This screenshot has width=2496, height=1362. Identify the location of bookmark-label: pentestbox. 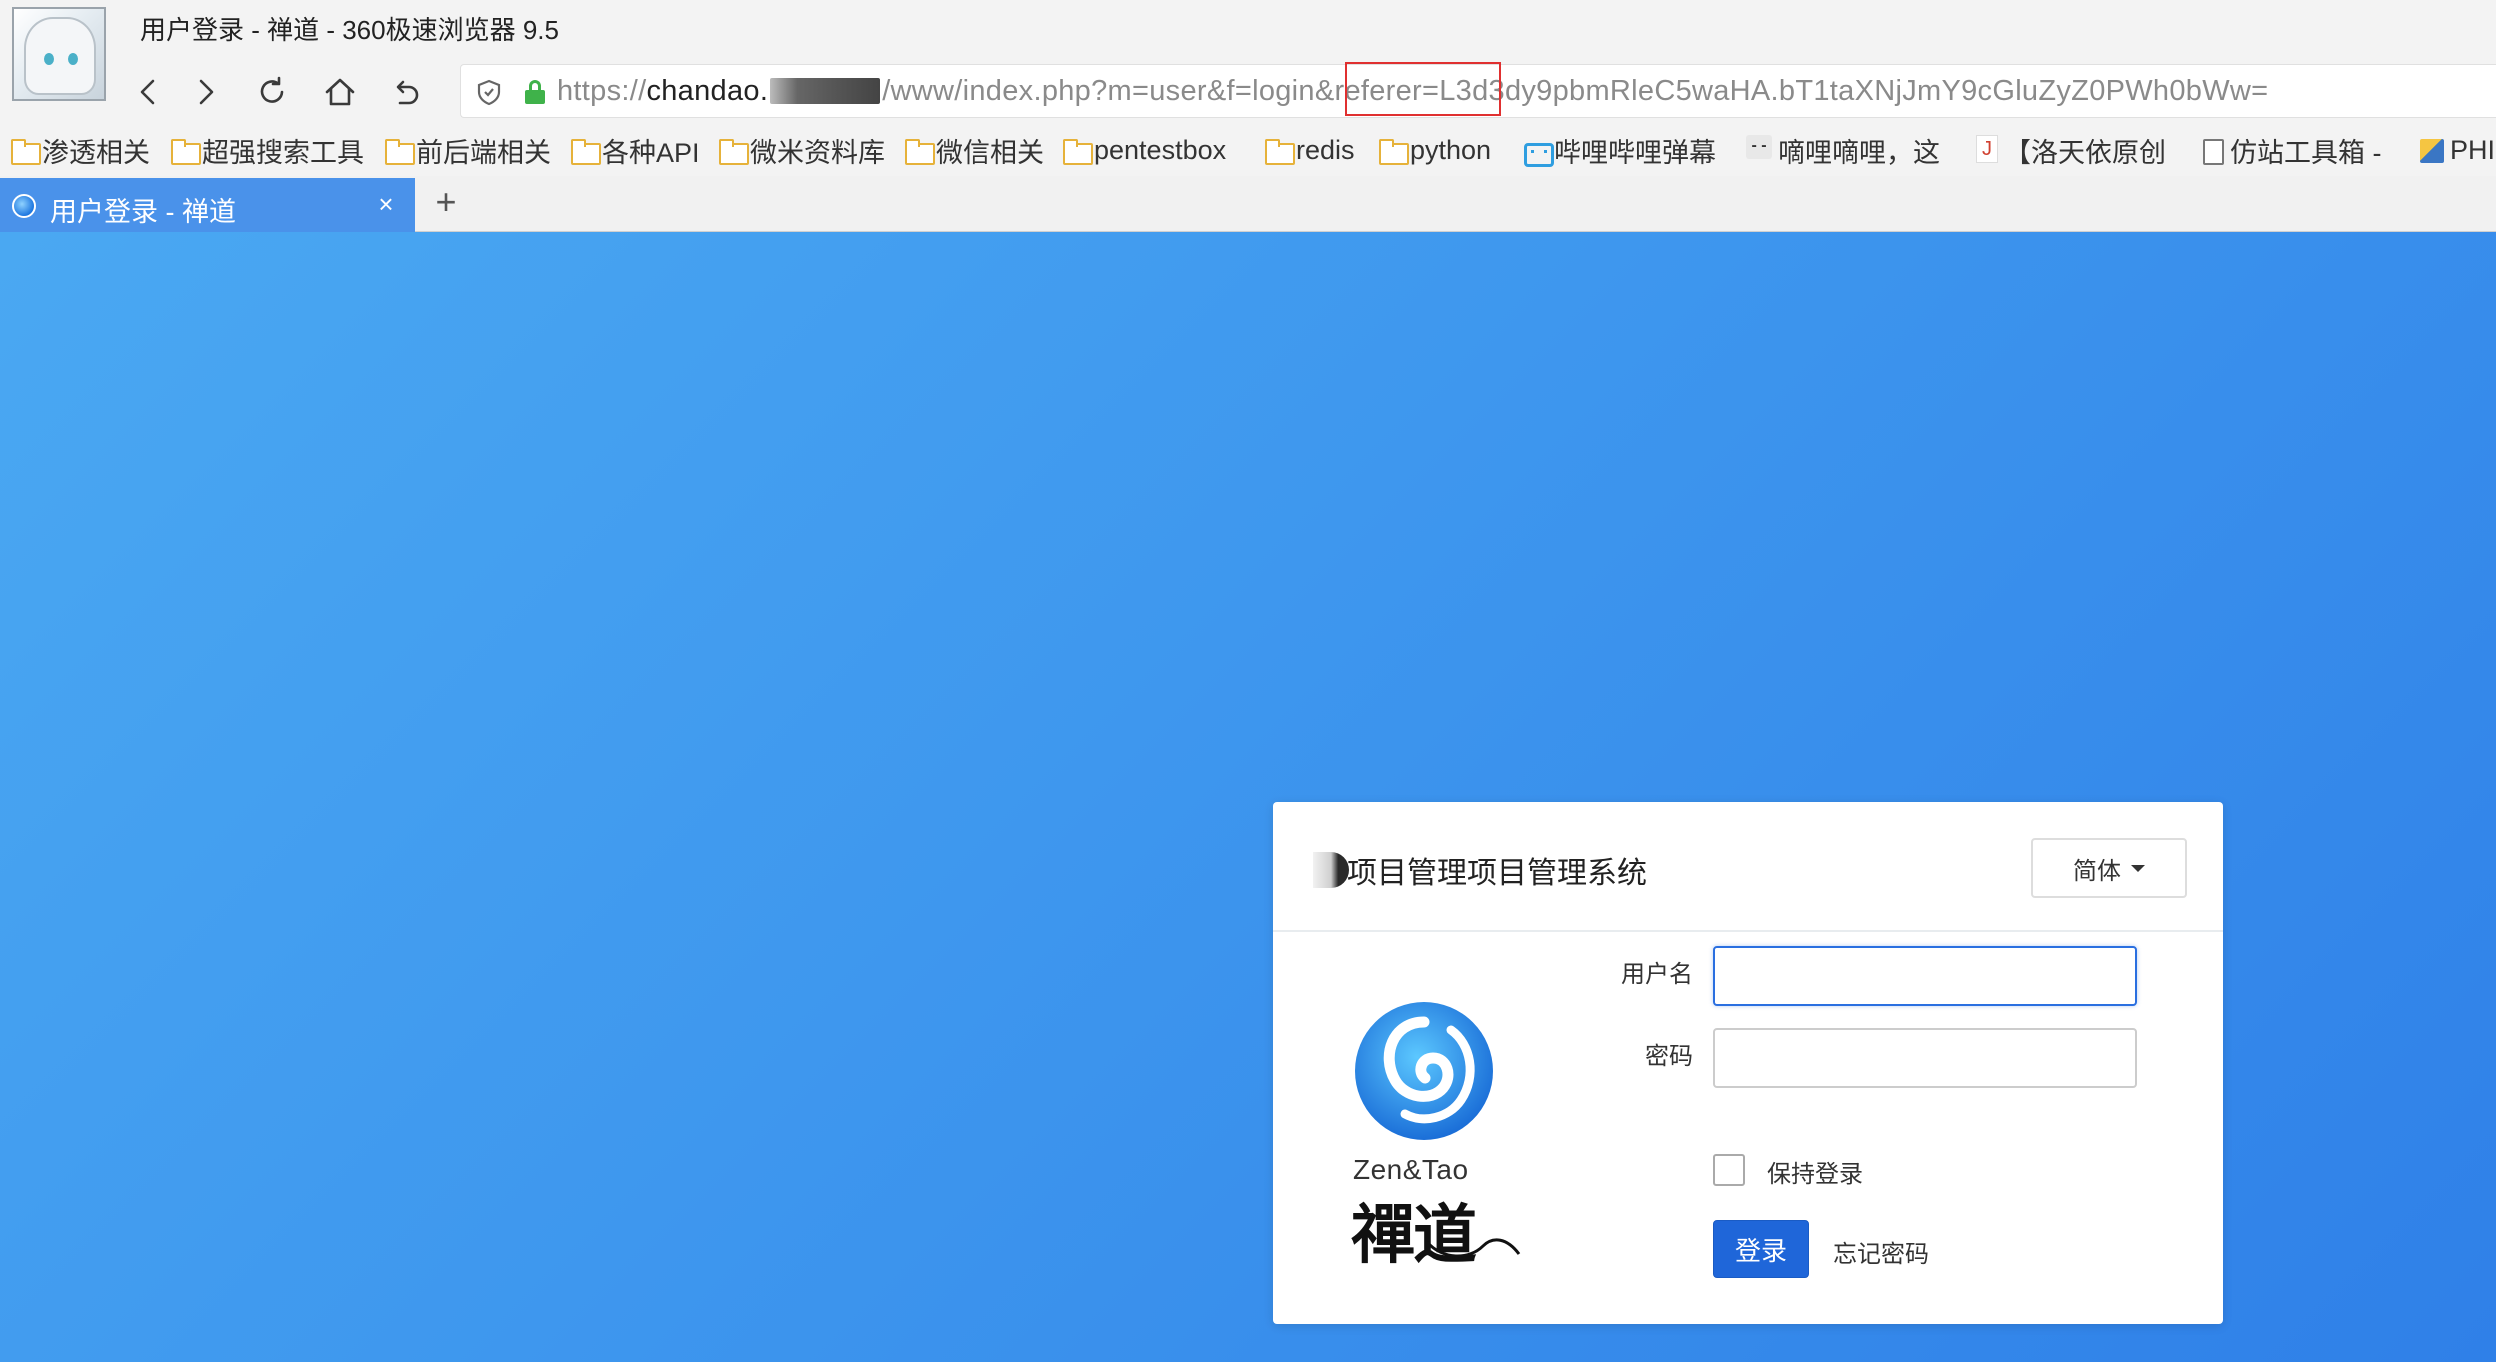
(1160, 149).